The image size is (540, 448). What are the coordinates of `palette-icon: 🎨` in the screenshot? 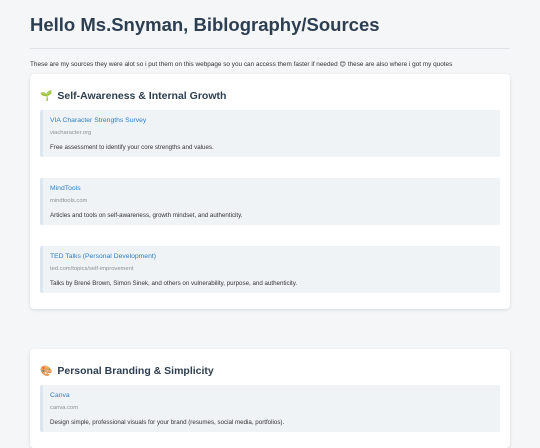 It's located at (46, 371).